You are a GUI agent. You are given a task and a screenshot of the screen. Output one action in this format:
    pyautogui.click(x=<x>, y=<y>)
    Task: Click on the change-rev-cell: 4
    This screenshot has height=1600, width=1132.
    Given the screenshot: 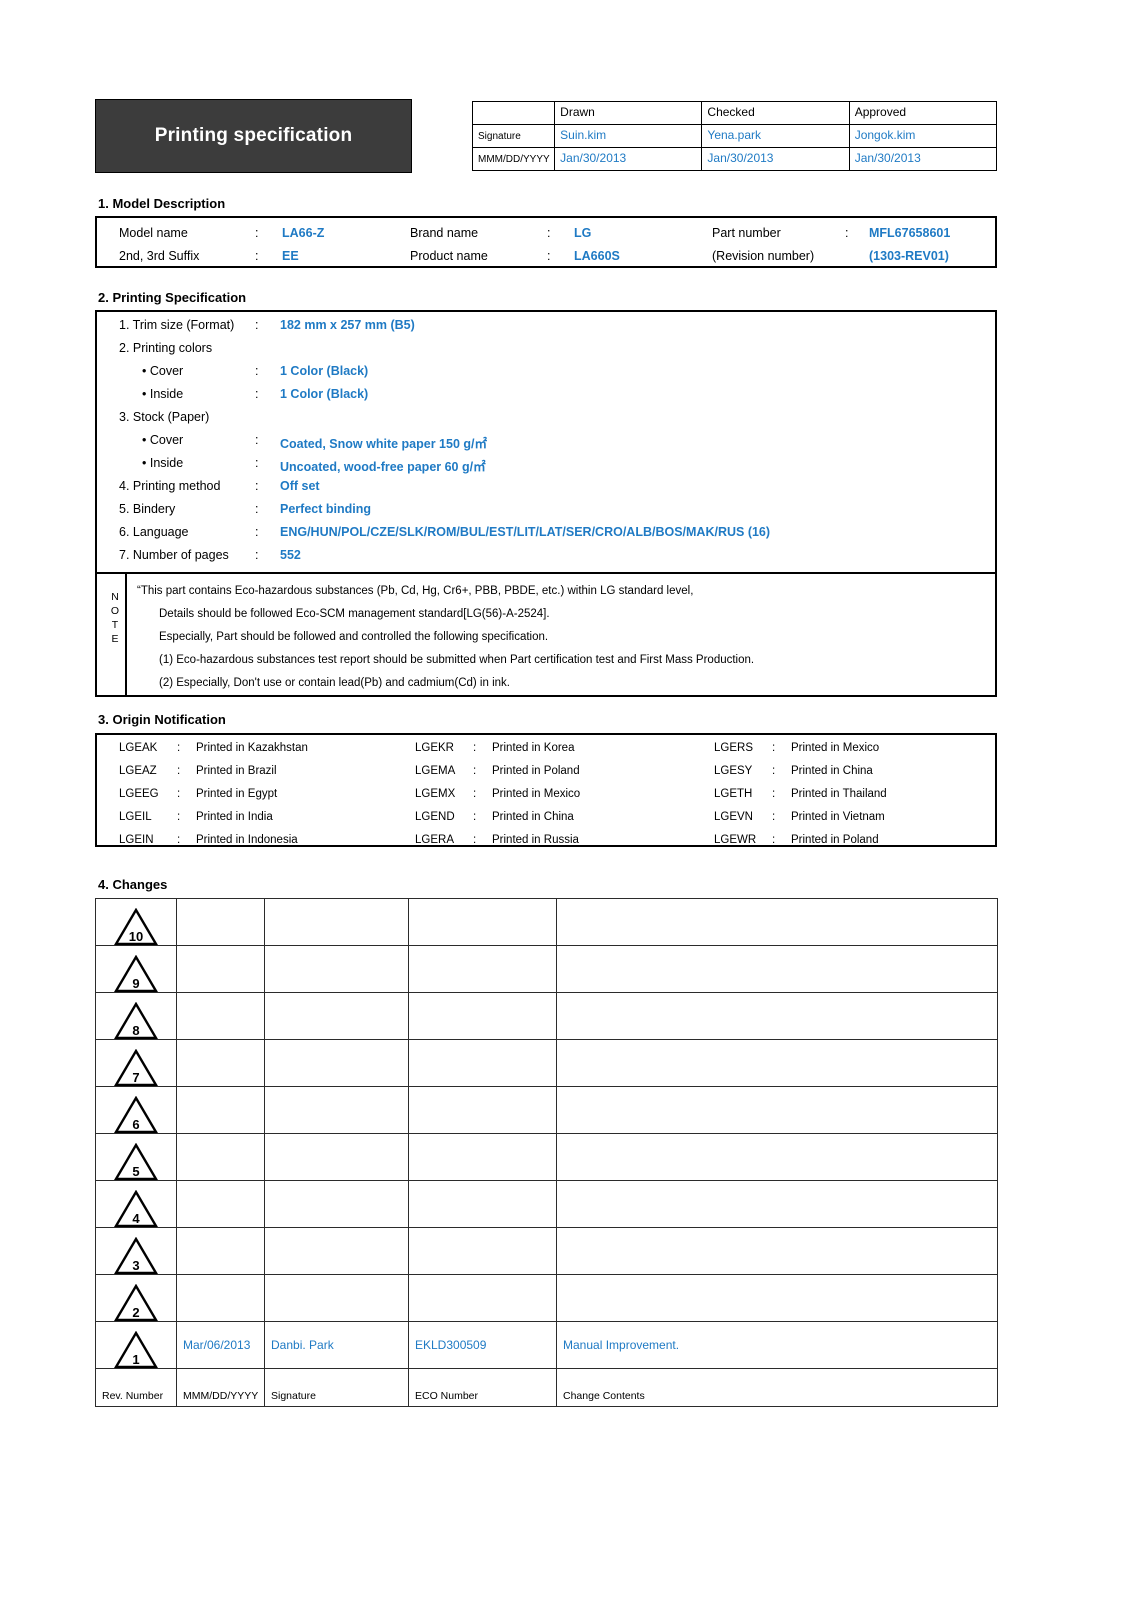 What is the action you would take?
    pyautogui.click(x=136, y=1204)
    